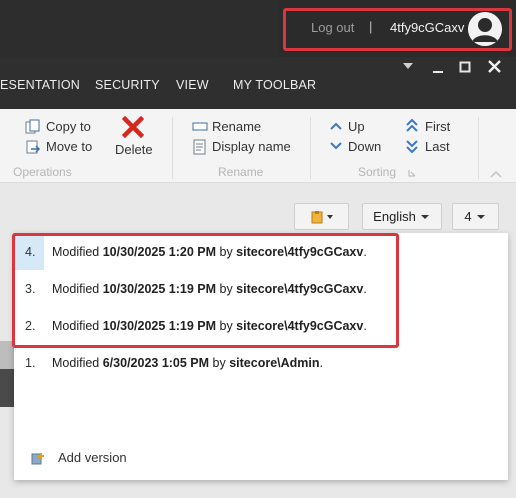  Describe the element at coordinates (68, 126) in the screenshot. I see `copy-to-button: Copy to` at that location.